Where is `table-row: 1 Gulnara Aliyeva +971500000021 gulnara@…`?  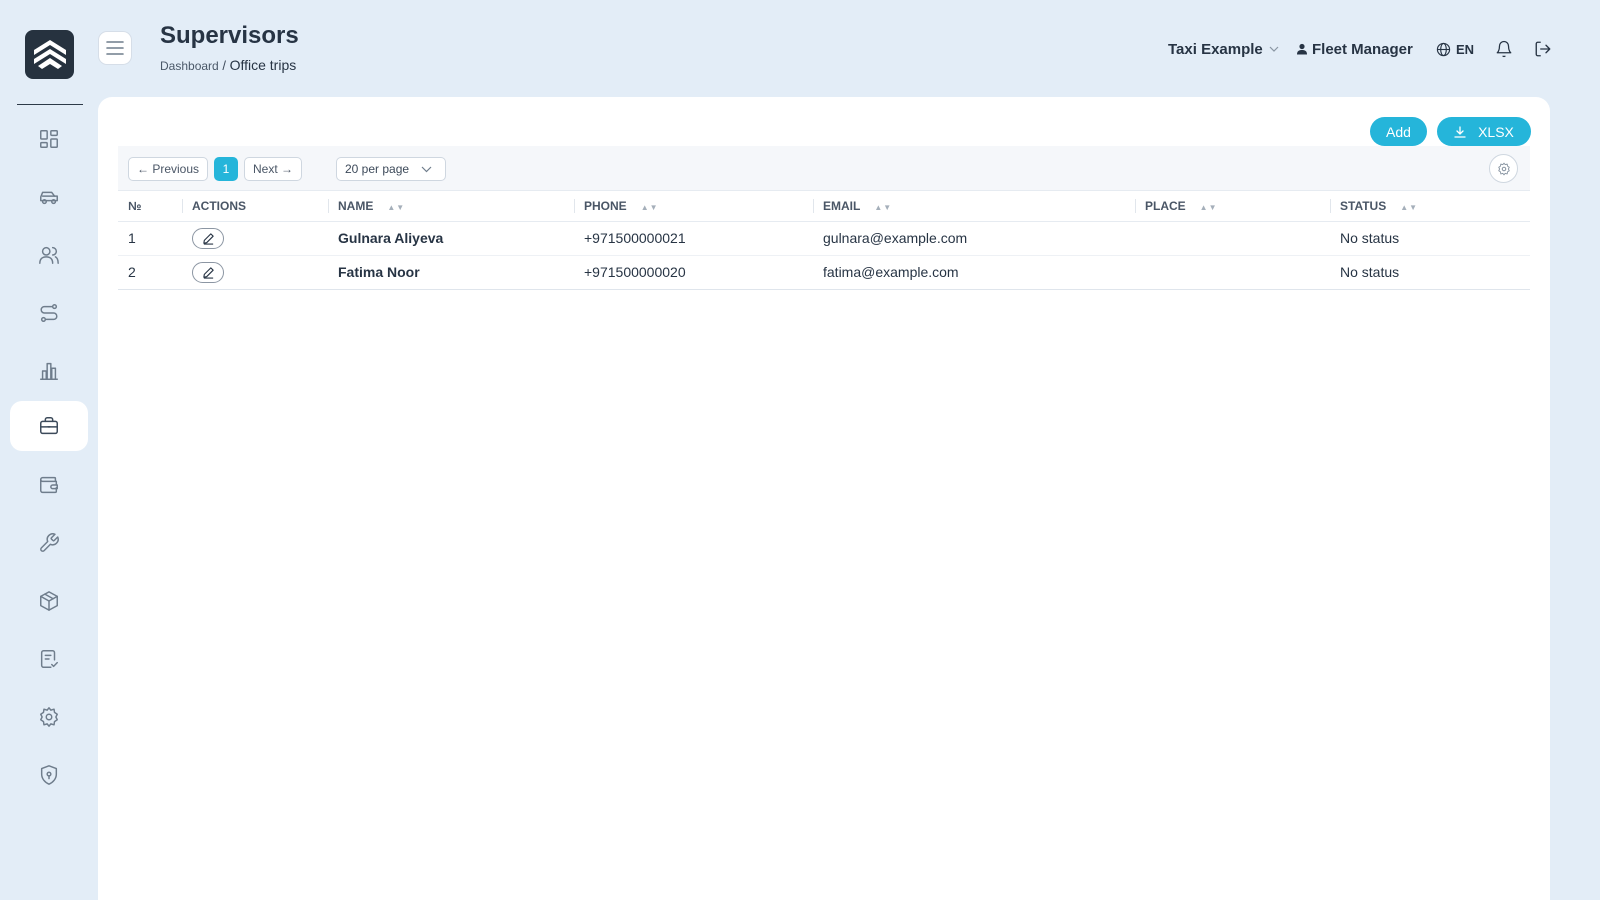 table-row: 1 Gulnara Aliyeva +971500000021 gulnara@… is located at coordinates (824, 238).